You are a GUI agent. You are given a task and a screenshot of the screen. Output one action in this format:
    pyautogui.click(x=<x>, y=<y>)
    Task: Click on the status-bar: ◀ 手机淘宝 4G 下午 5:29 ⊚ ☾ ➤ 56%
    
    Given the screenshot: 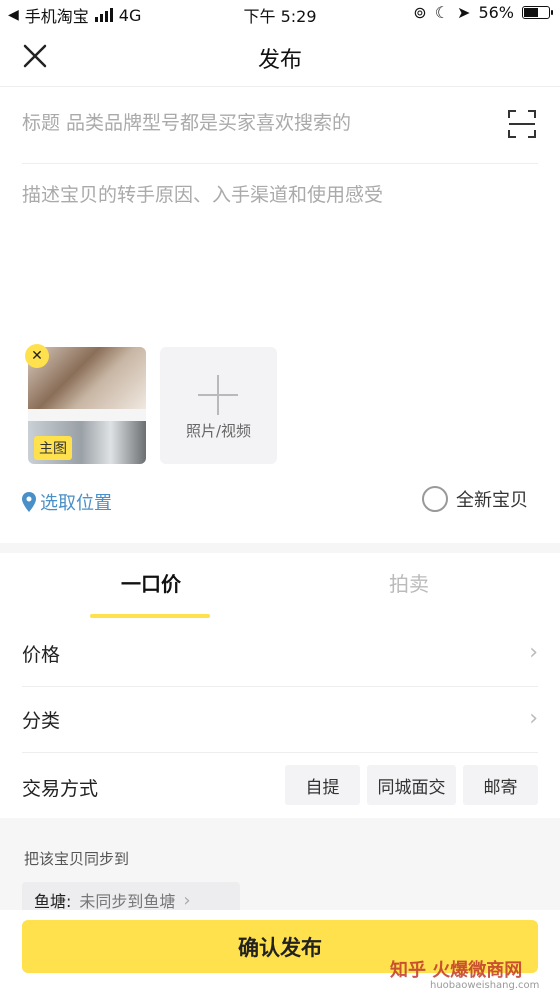 What is the action you would take?
    pyautogui.click(x=280, y=14)
    